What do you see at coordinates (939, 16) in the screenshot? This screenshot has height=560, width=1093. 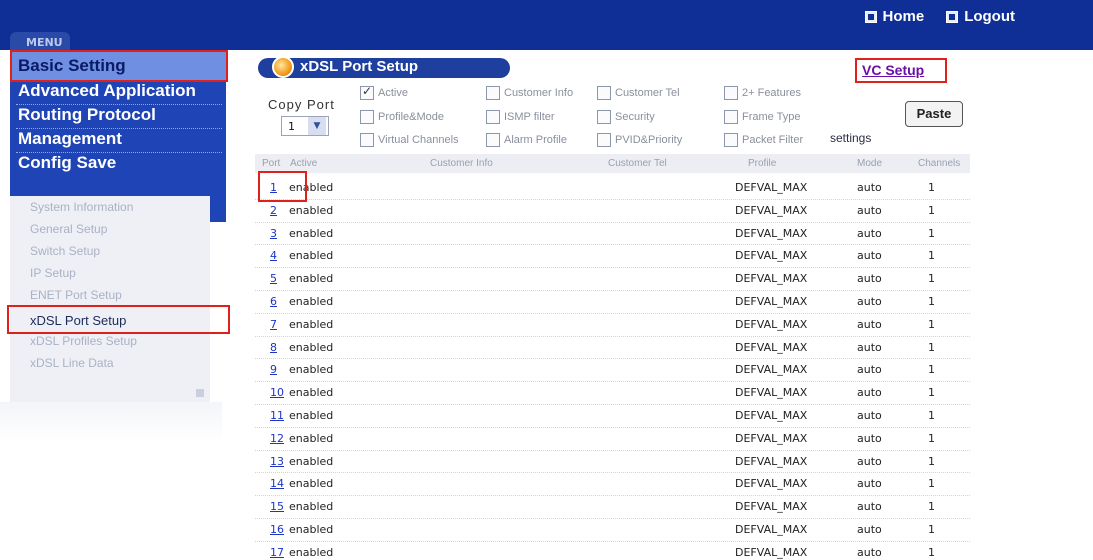 I see `top-nav: Home Logout` at bounding box center [939, 16].